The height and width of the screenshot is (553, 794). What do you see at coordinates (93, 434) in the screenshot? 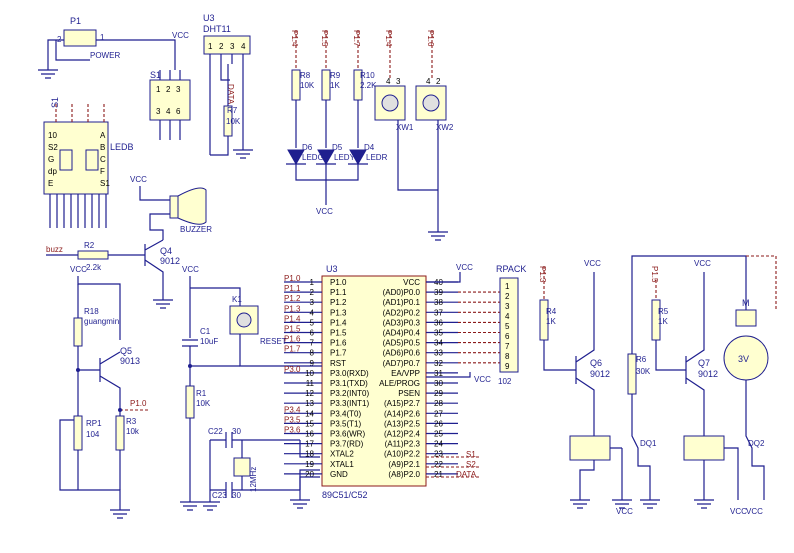
I see `rp1-val: 104` at bounding box center [93, 434].